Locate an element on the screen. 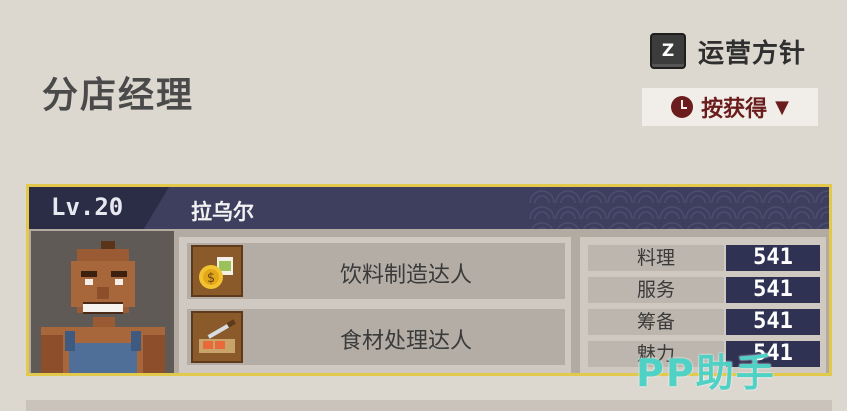 This screenshot has width=847, height=411. watermark: PP助手 is located at coordinates (706, 373).